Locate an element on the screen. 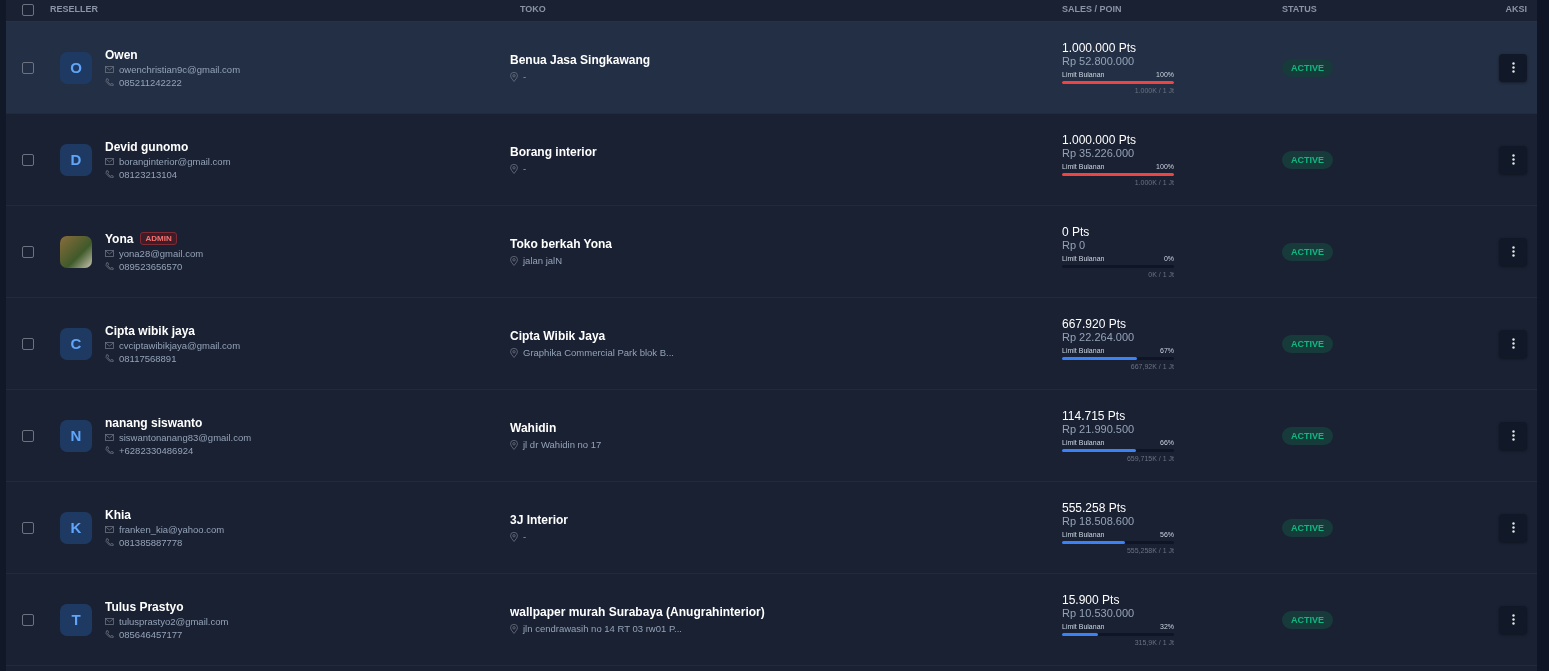 Image resolution: width=1549 pixels, height=671 pixels. email-text: cvciptawibikjaya@gmail.com is located at coordinates (180, 345).